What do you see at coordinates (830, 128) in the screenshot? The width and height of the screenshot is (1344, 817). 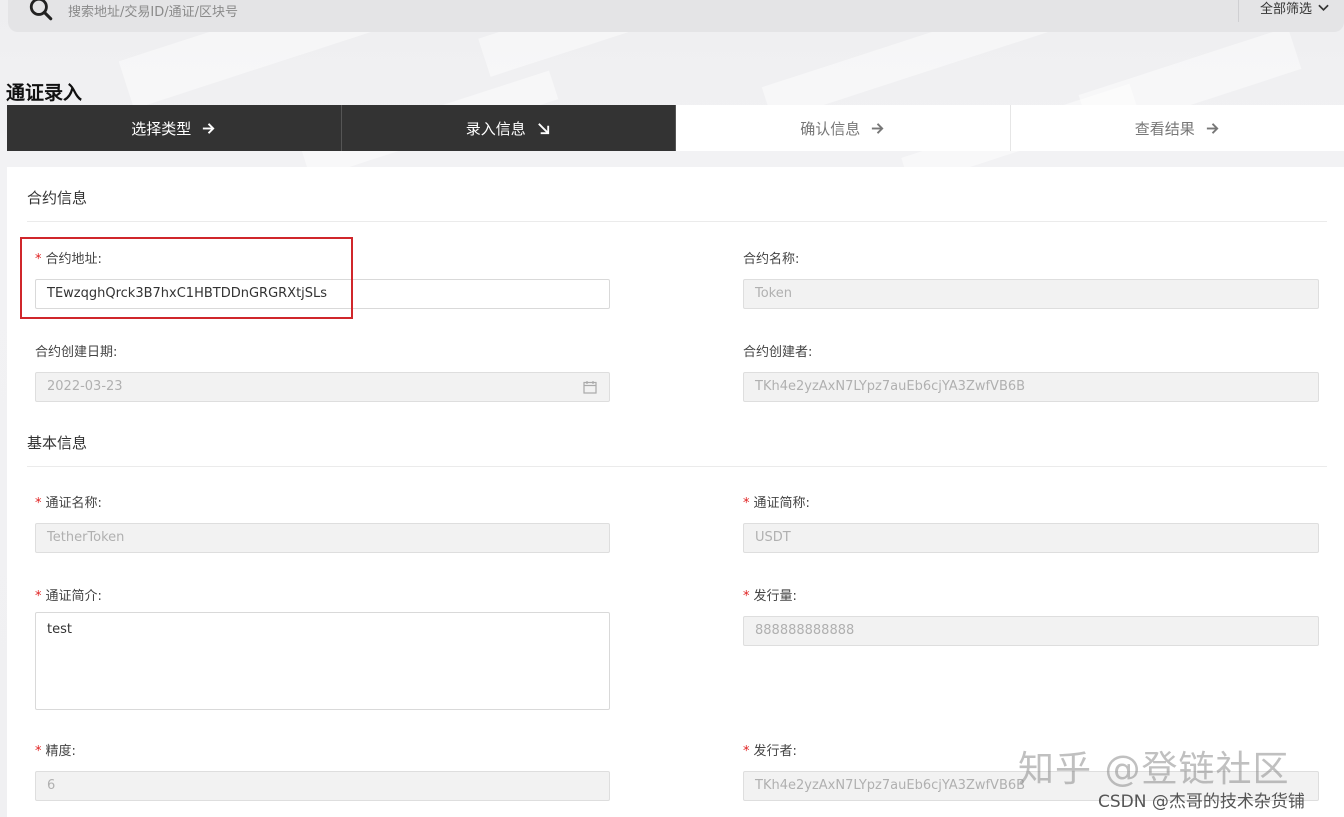 I see `step-label: 确认信息` at bounding box center [830, 128].